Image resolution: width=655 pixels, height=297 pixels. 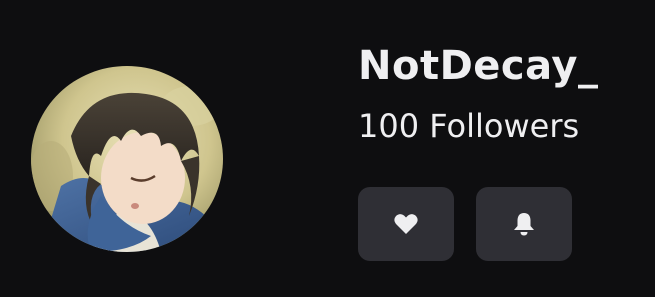 I want to click on notifications-button, so click(x=524, y=224).